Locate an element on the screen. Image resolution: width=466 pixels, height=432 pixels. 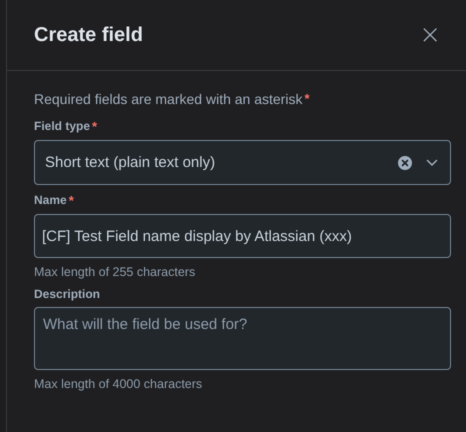
field-label: Description is located at coordinates (67, 294).